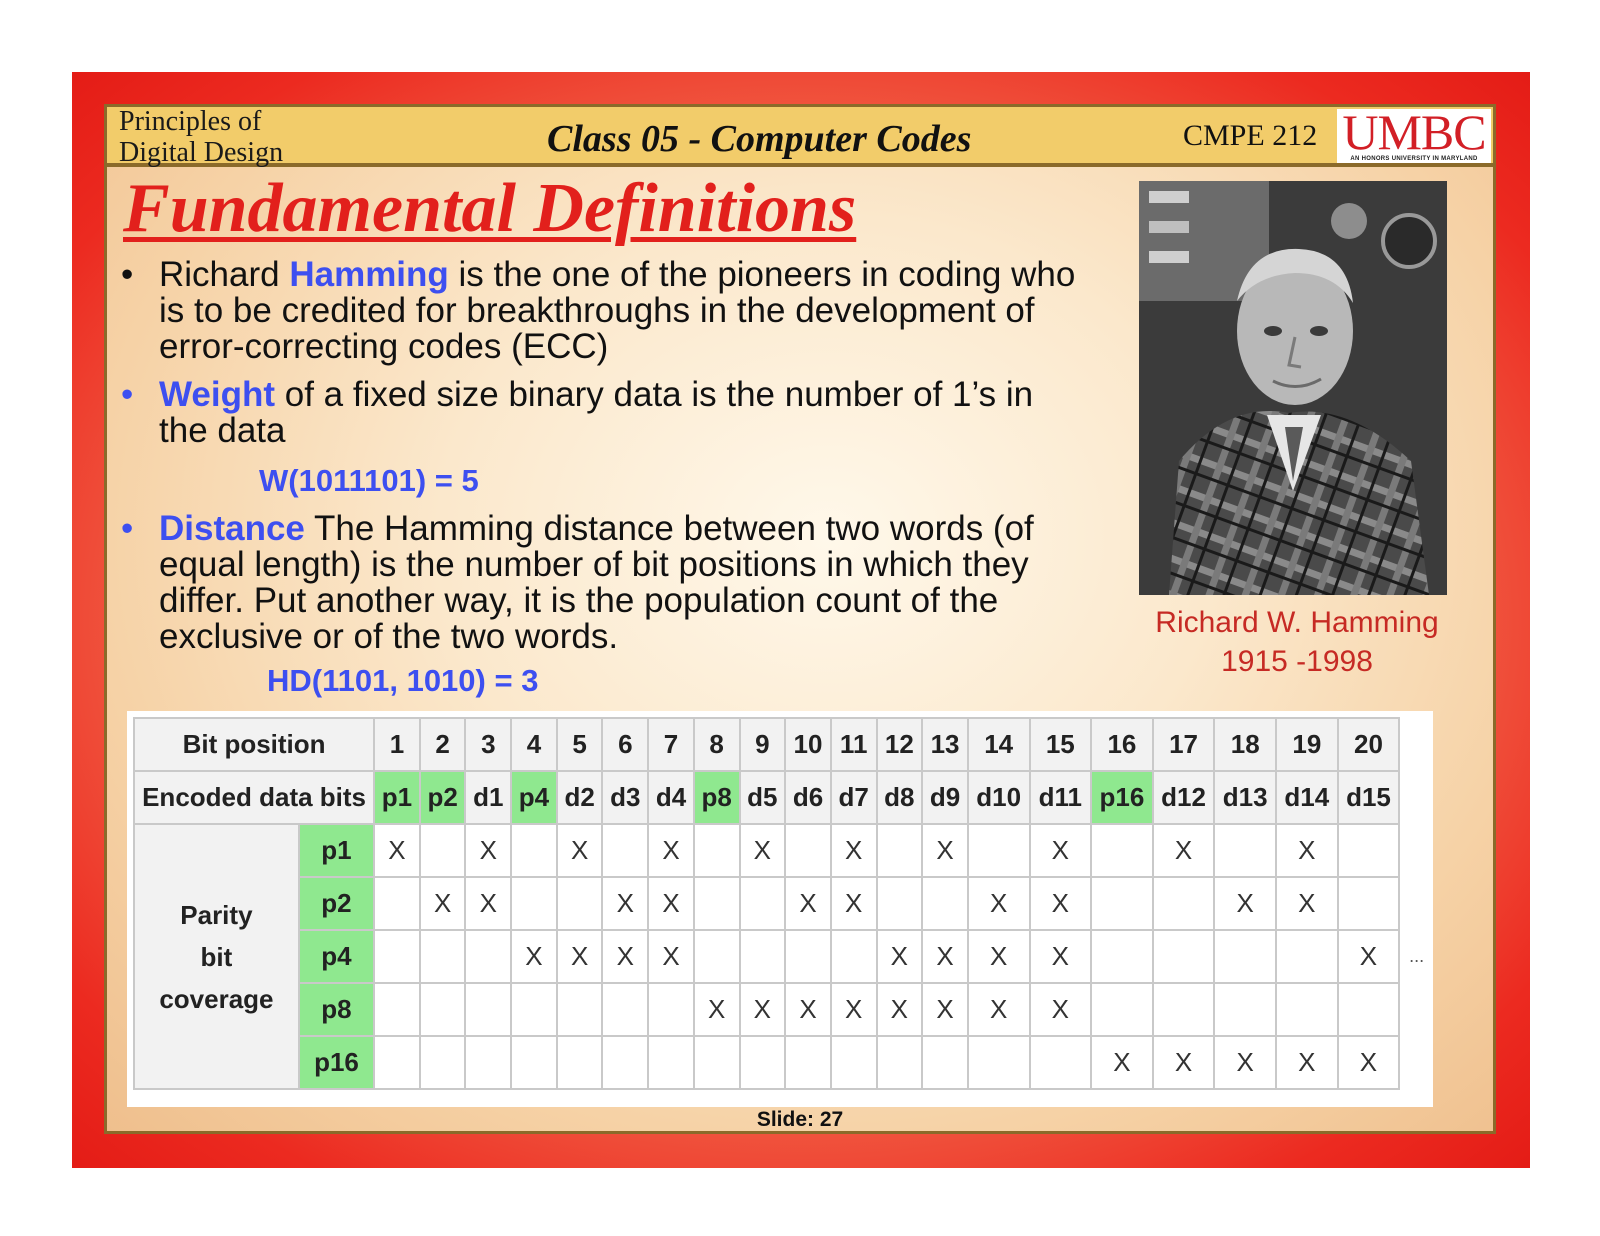 The height and width of the screenshot is (1236, 1600). Describe the element at coordinates (254, 797) in the screenshot. I see `encoded-bits-header: Encoded data bits` at that location.